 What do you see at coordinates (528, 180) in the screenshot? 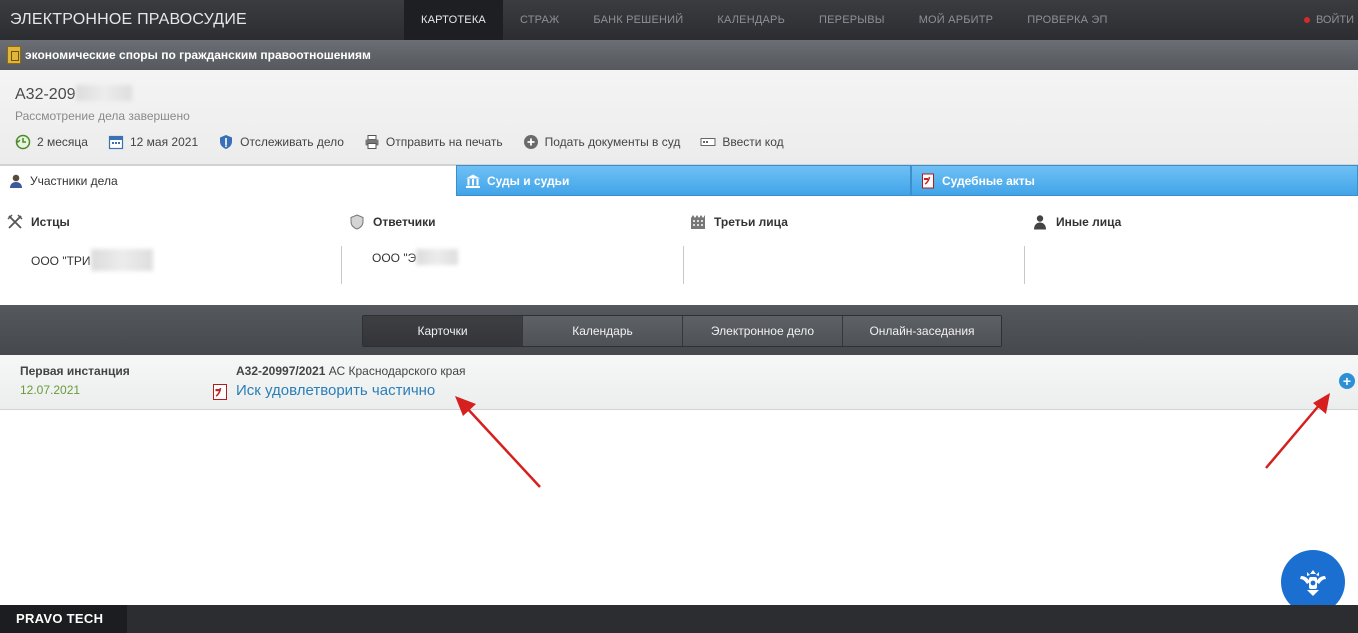
I see `tab-courts-label: Суды и судьи` at bounding box center [528, 180].